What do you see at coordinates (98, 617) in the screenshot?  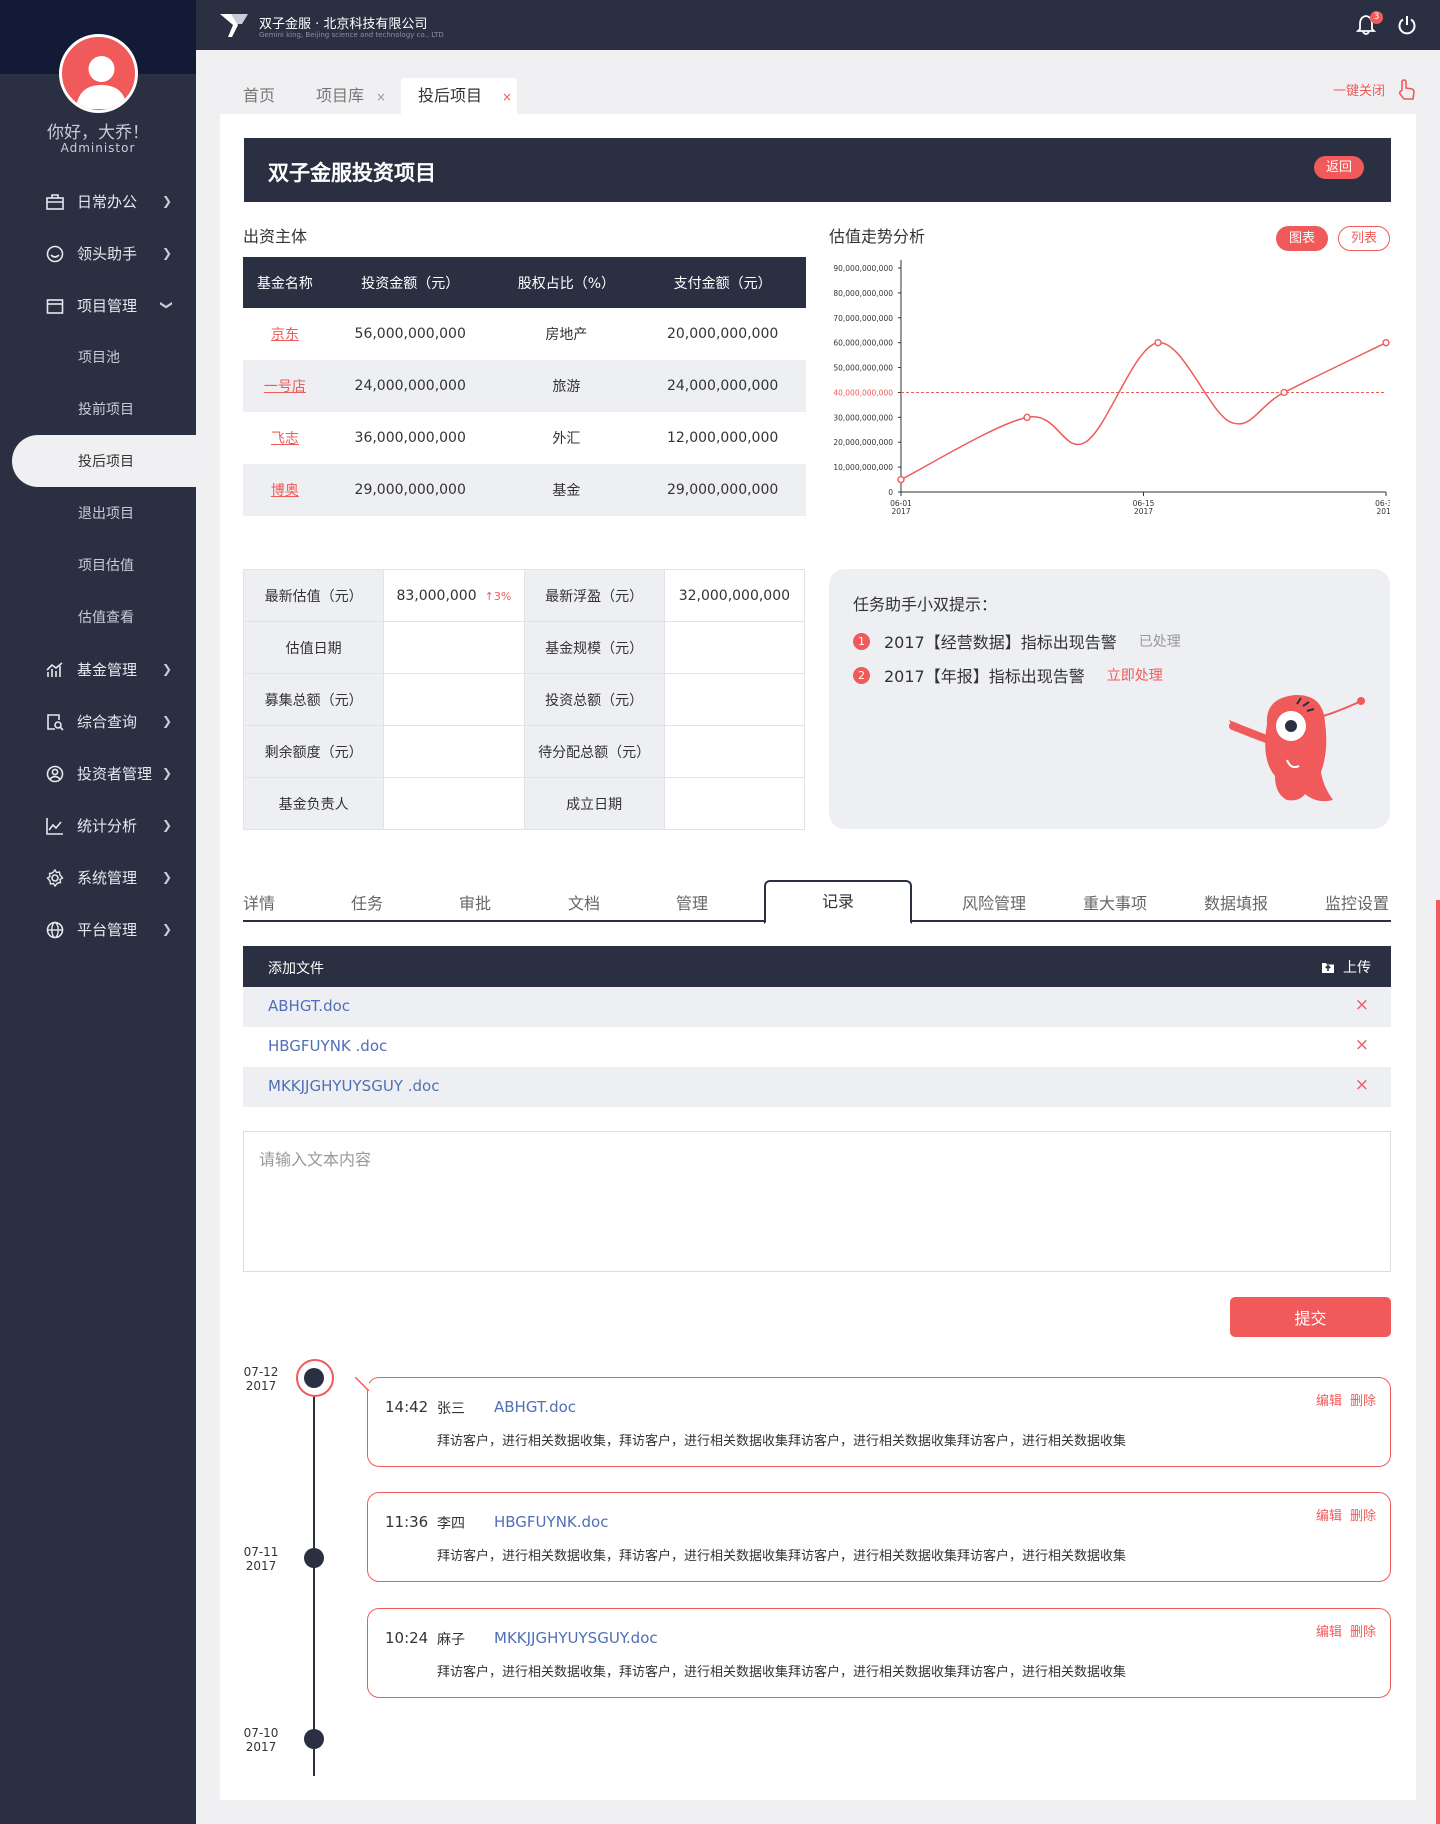 I see `sidebar-sub-valuation-view: 估值查看` at bounding box center [98, 617].